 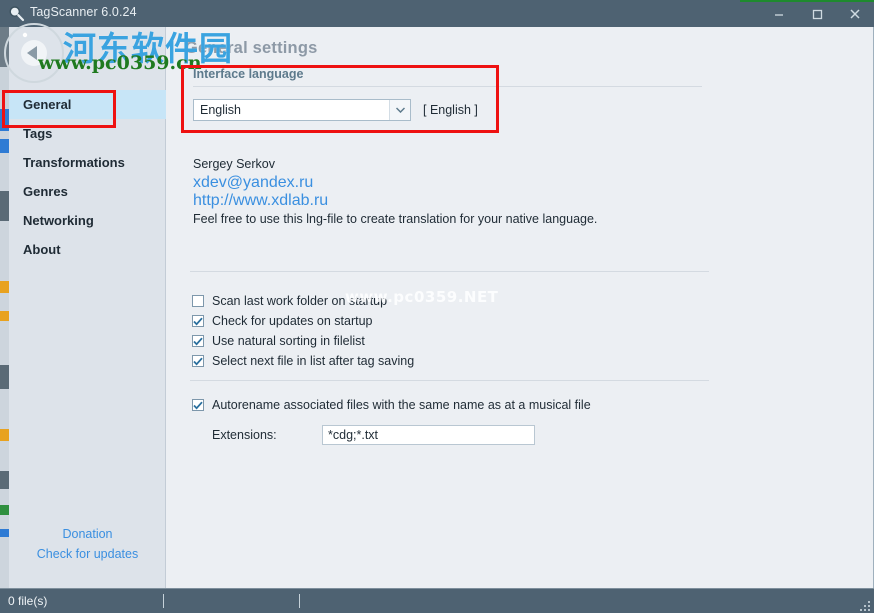 I want to click on minimize-button, so click(x=779, y=13).